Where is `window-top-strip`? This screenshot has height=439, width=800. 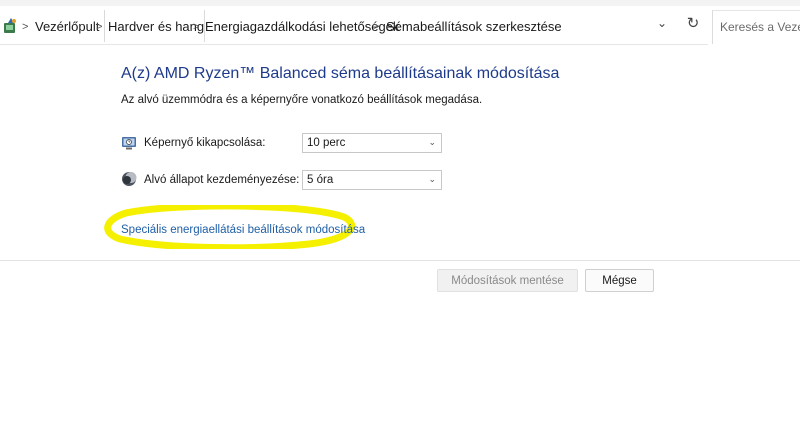 window-top-strip is located at coordinates (400, 3).